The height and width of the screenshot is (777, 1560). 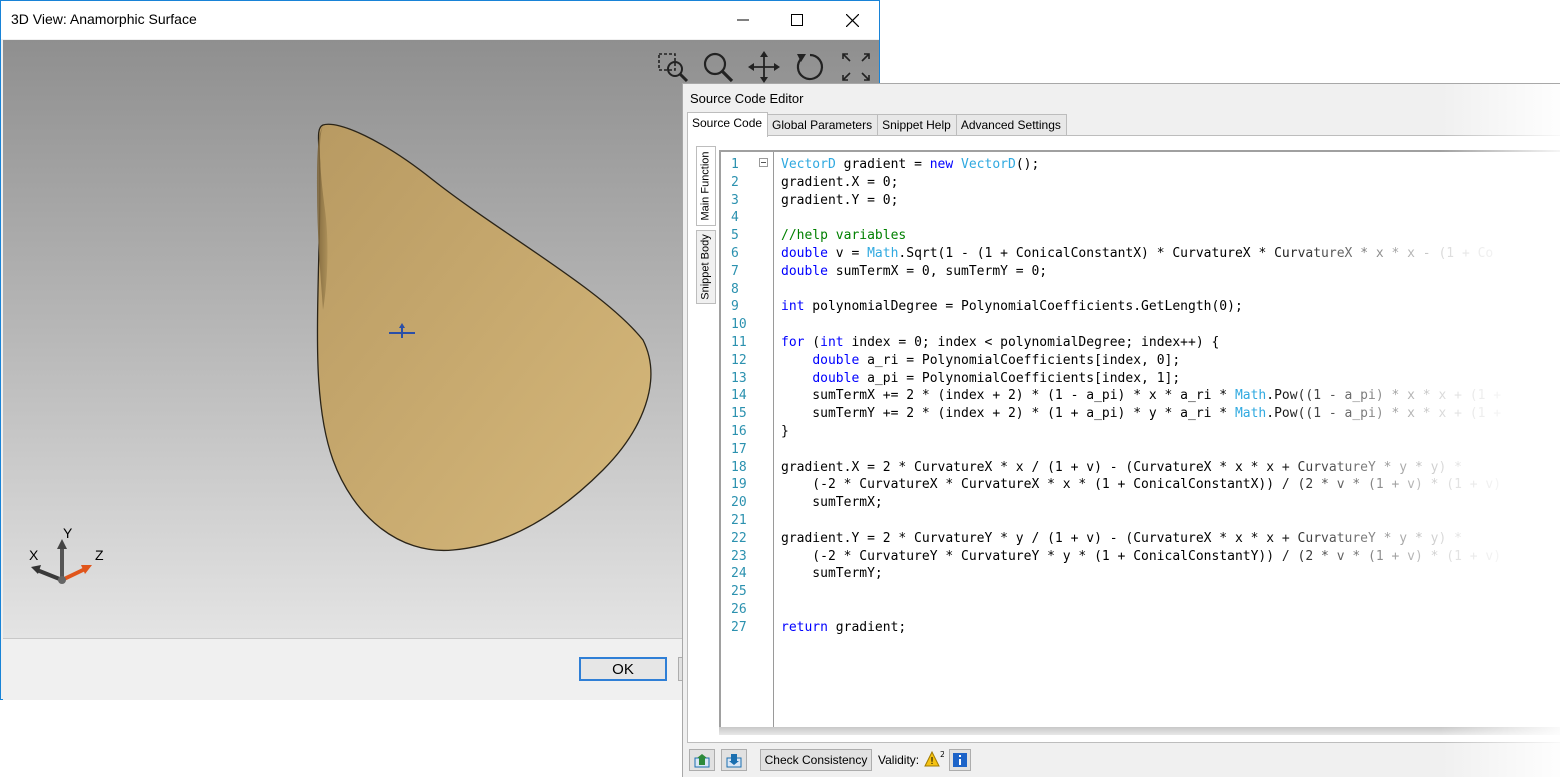 I want to click on tab-snippet-help: Snippet Help, so click(x=917, y=125).